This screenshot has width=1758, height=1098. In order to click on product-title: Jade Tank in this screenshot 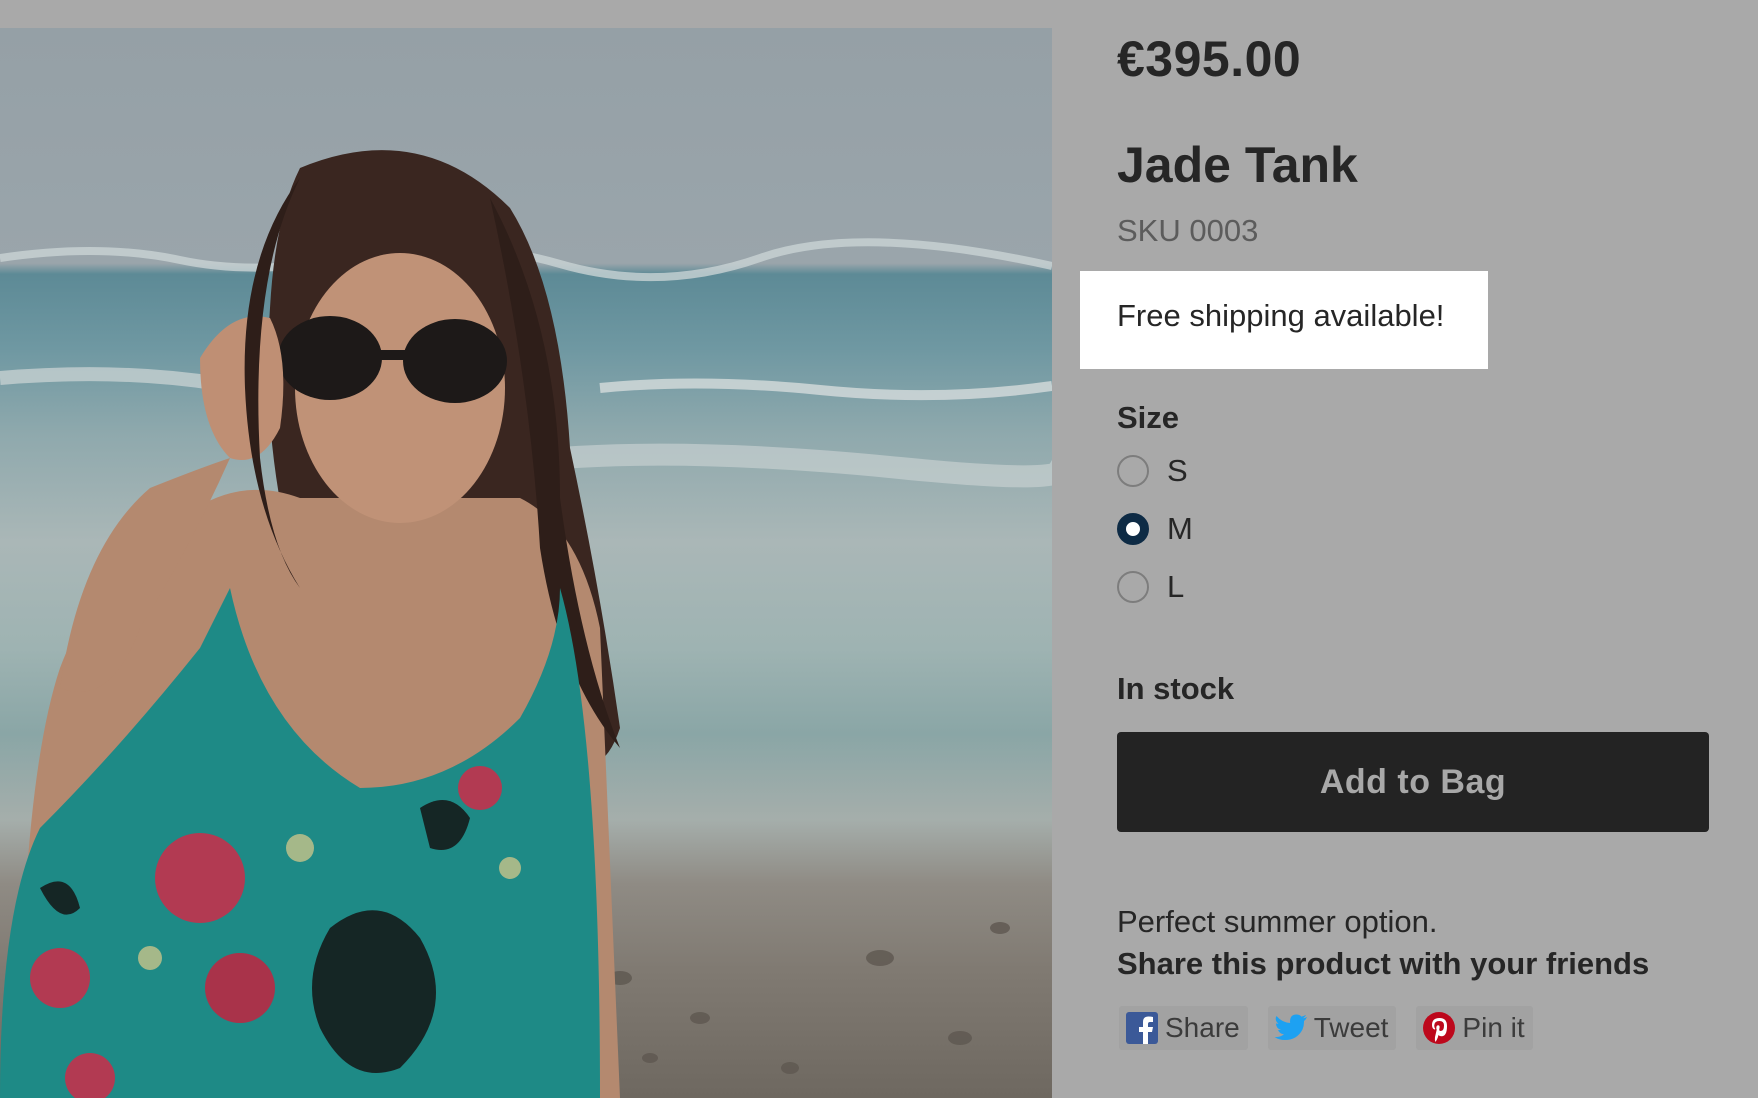, I will do `click(1237, 165)`.